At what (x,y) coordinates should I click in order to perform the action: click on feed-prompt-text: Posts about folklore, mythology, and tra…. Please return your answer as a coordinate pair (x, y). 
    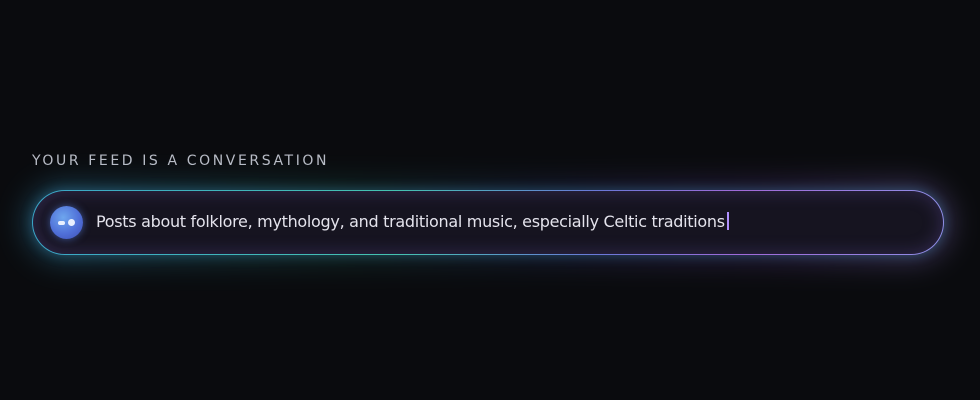
    Looking at the image, I should click on (412, 221).